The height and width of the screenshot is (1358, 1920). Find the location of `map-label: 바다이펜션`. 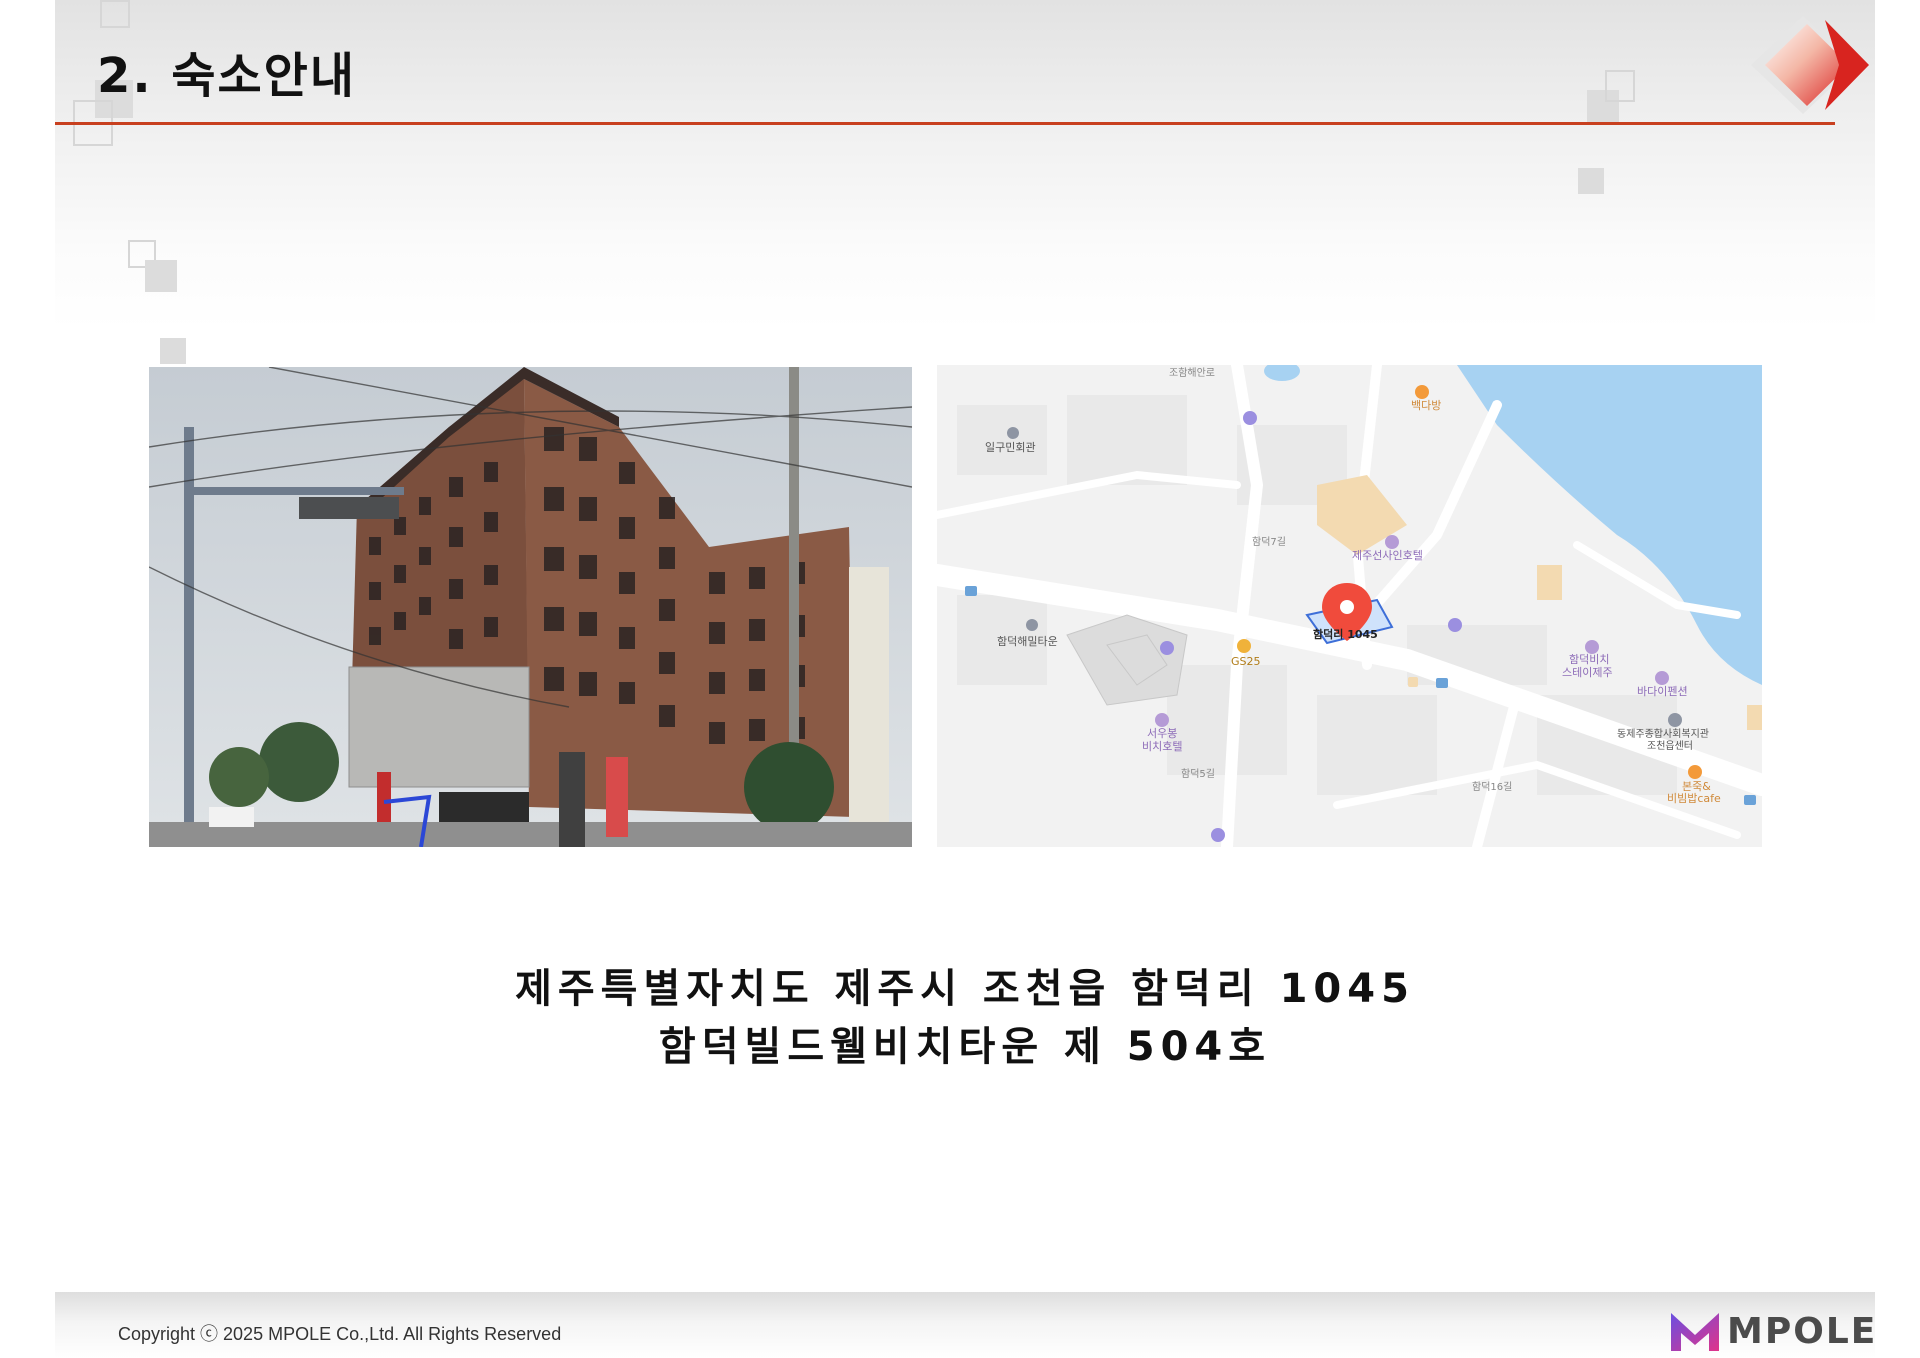

map-label: 바다이펜션 is located at coordinates (1662, 691).